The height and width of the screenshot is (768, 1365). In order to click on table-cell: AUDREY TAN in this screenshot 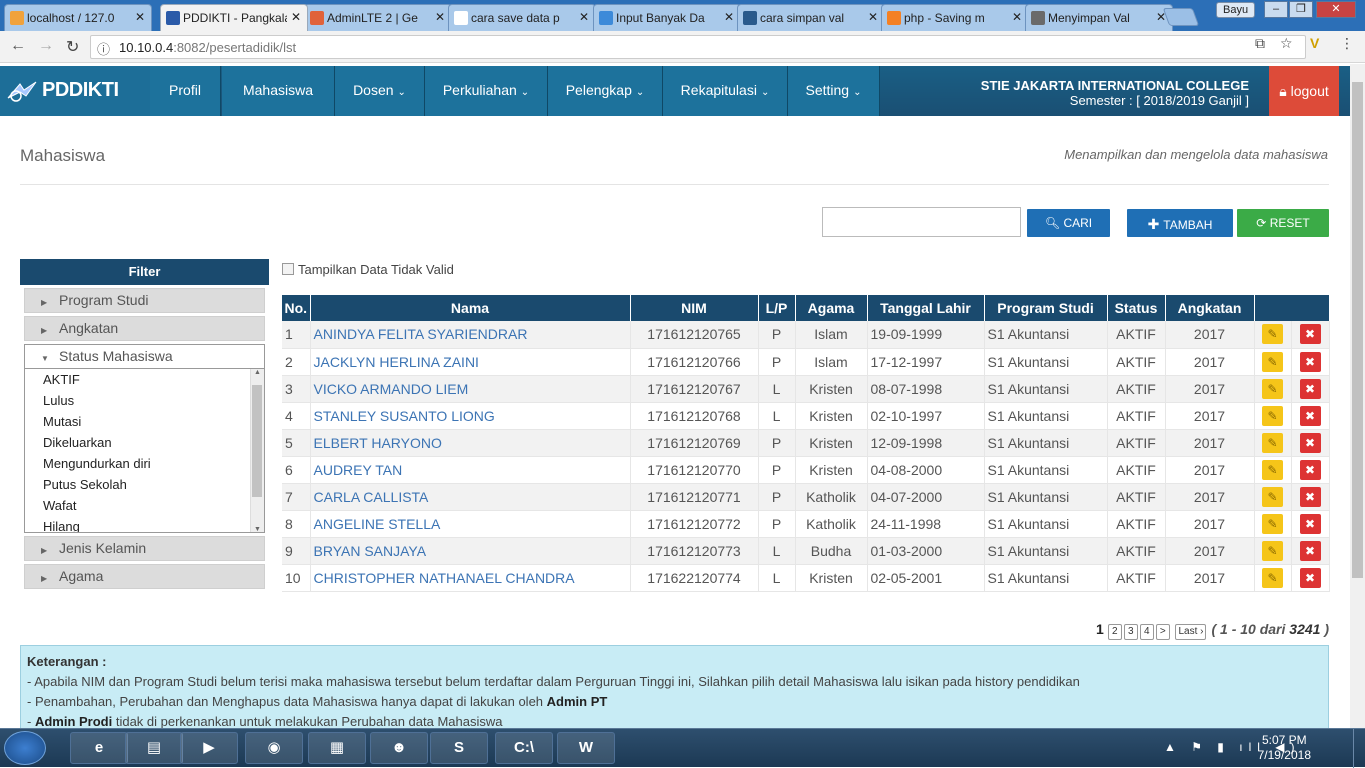, I will do `click(470, 470)`.